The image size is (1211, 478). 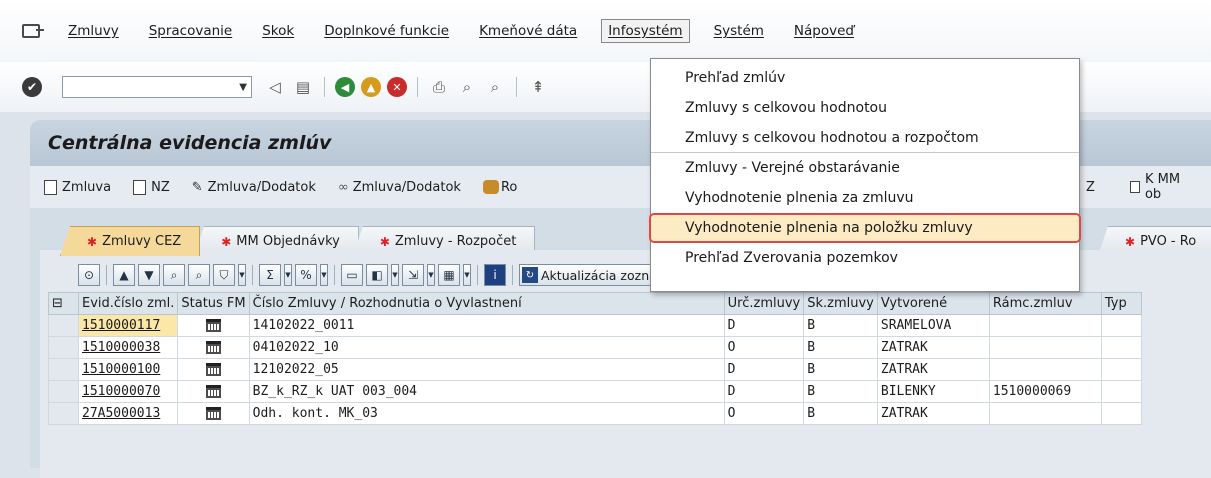 I want to click on vytvorene-cell: SRAMELOVA, so click(x=933, y=325).